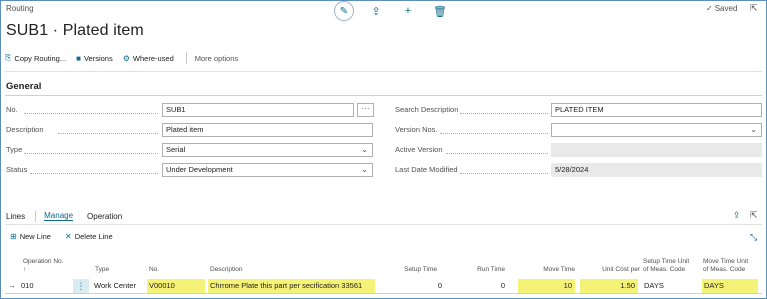 The image size is (767, 299). I want to click on no-label: No., so click(12, 109).